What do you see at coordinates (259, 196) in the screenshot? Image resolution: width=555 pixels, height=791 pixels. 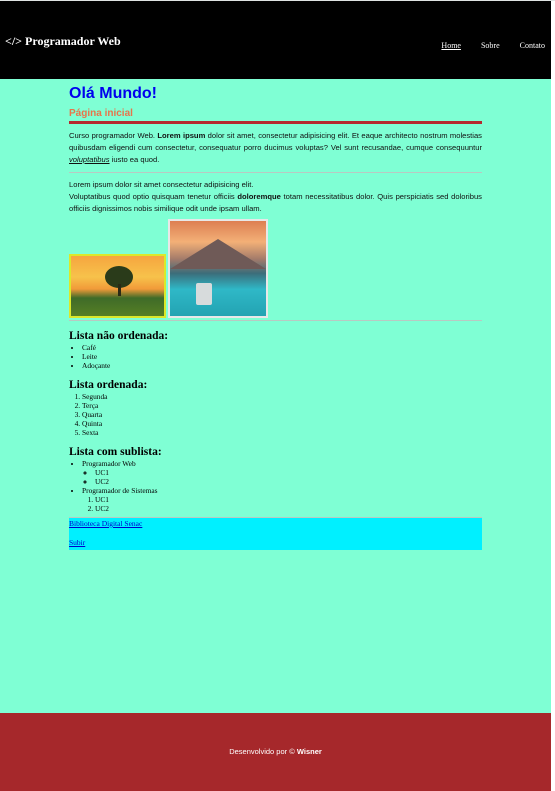 I see `second-bold-text: doloremque` at bounding box center [259, 196].